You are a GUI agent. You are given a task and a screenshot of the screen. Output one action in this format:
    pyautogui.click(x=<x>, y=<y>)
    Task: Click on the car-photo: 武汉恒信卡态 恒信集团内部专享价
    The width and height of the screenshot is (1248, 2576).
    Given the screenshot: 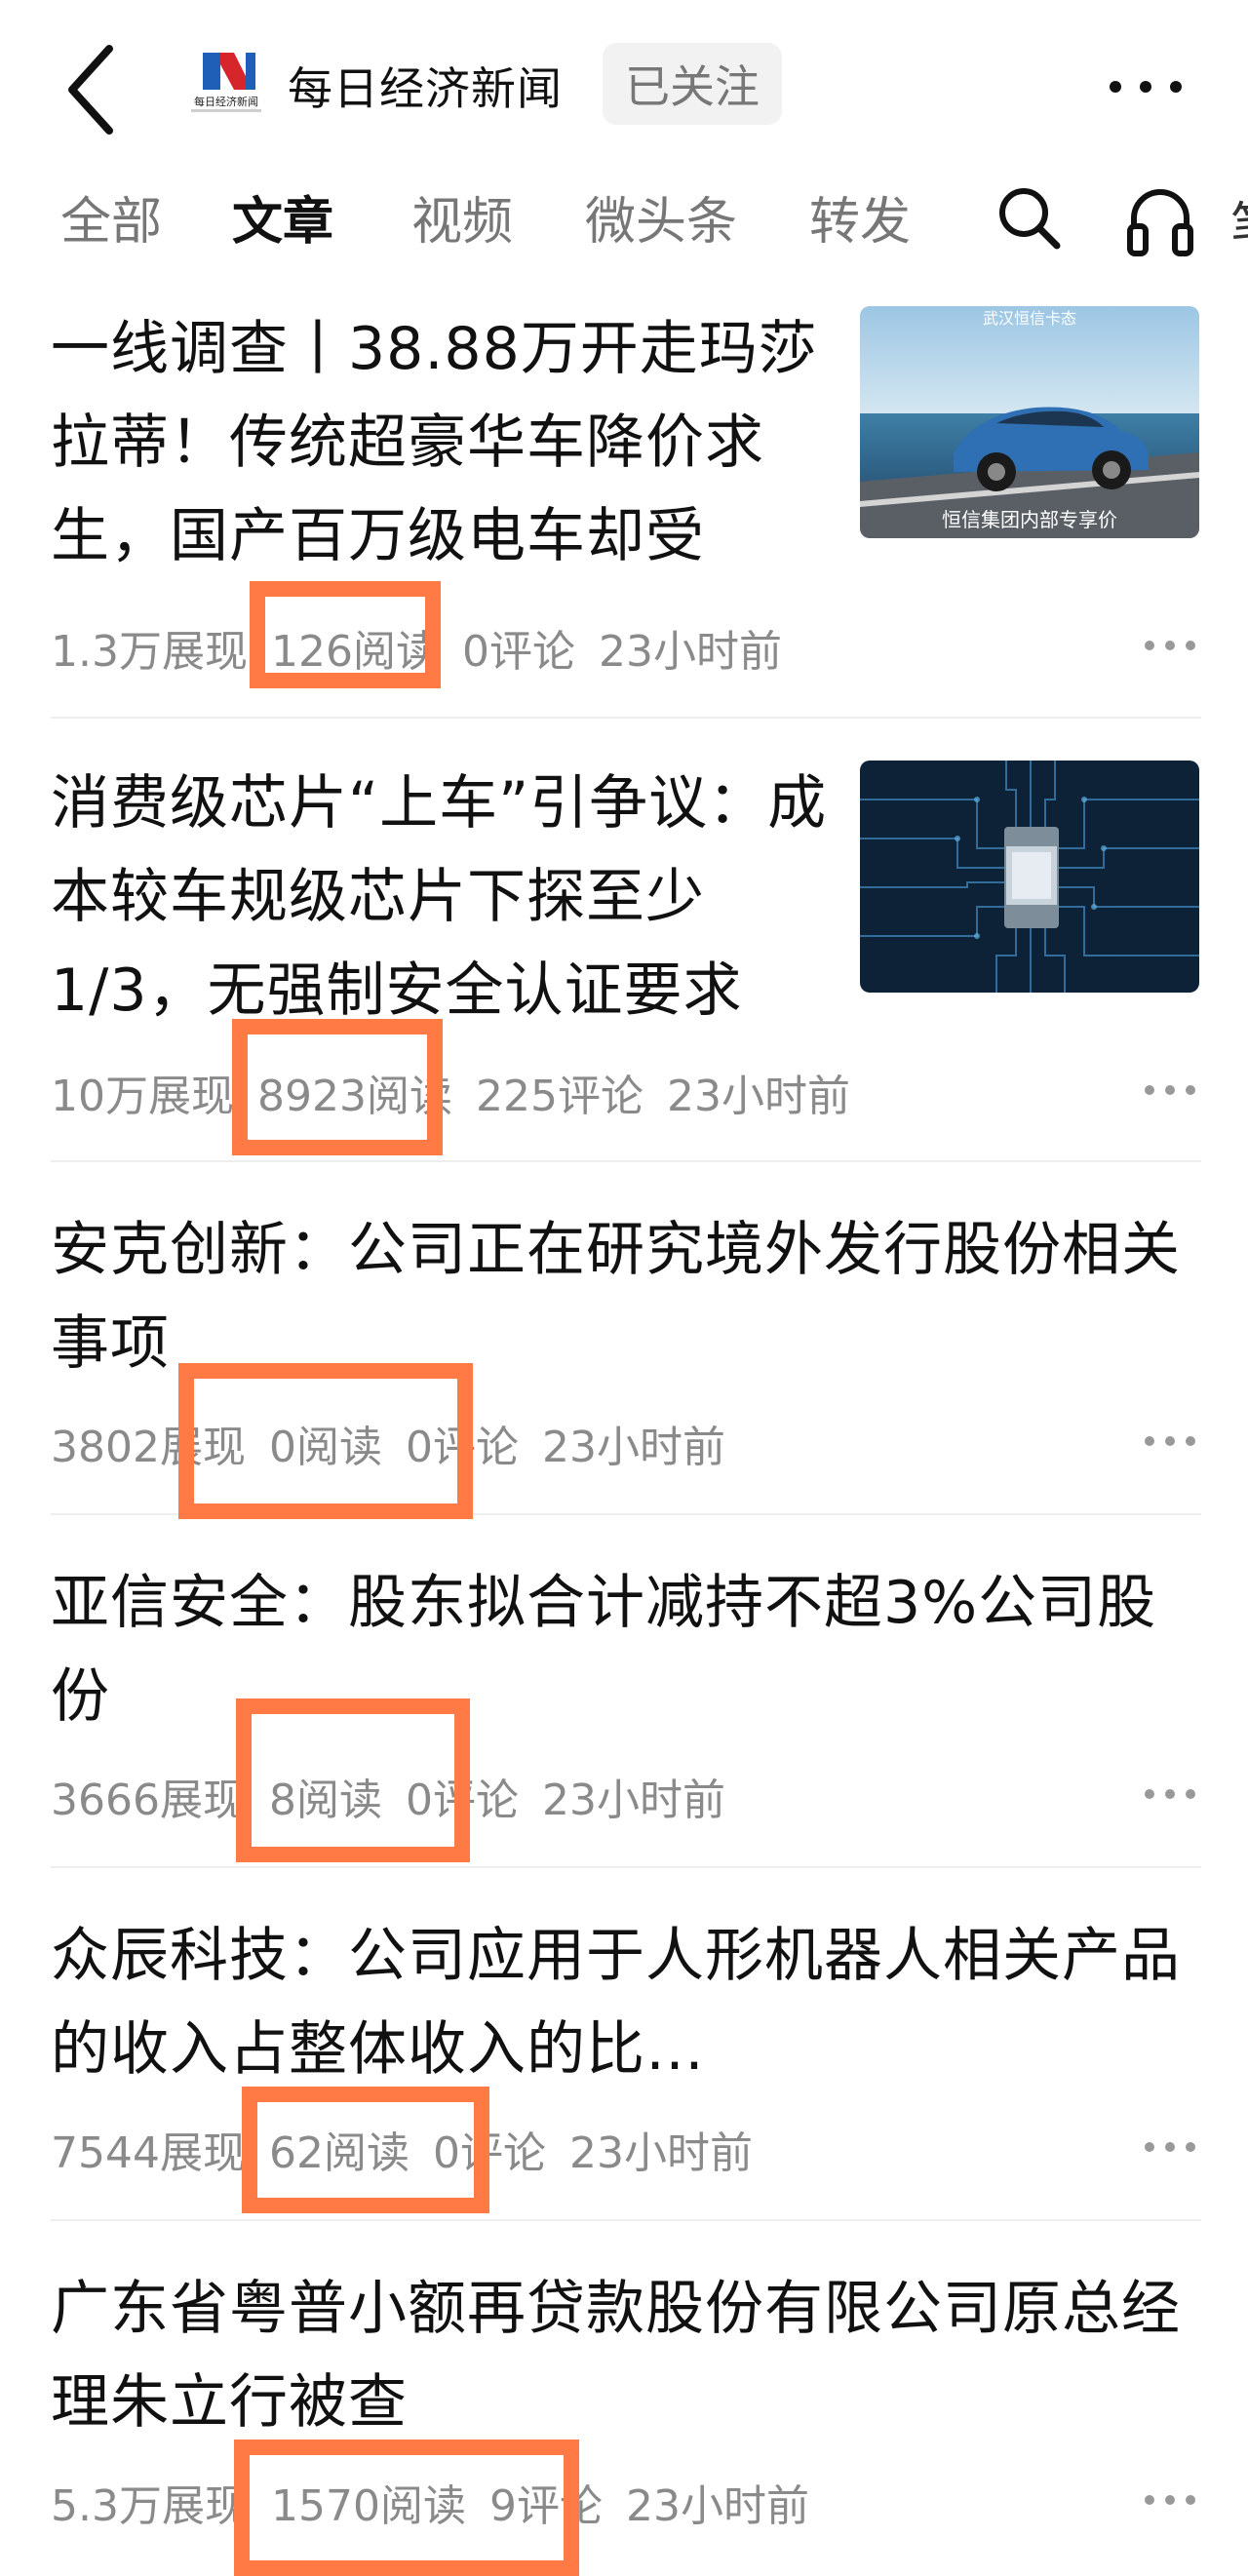 What is the action you would take?
    pyautogui.click(x=1029, y=422)
    